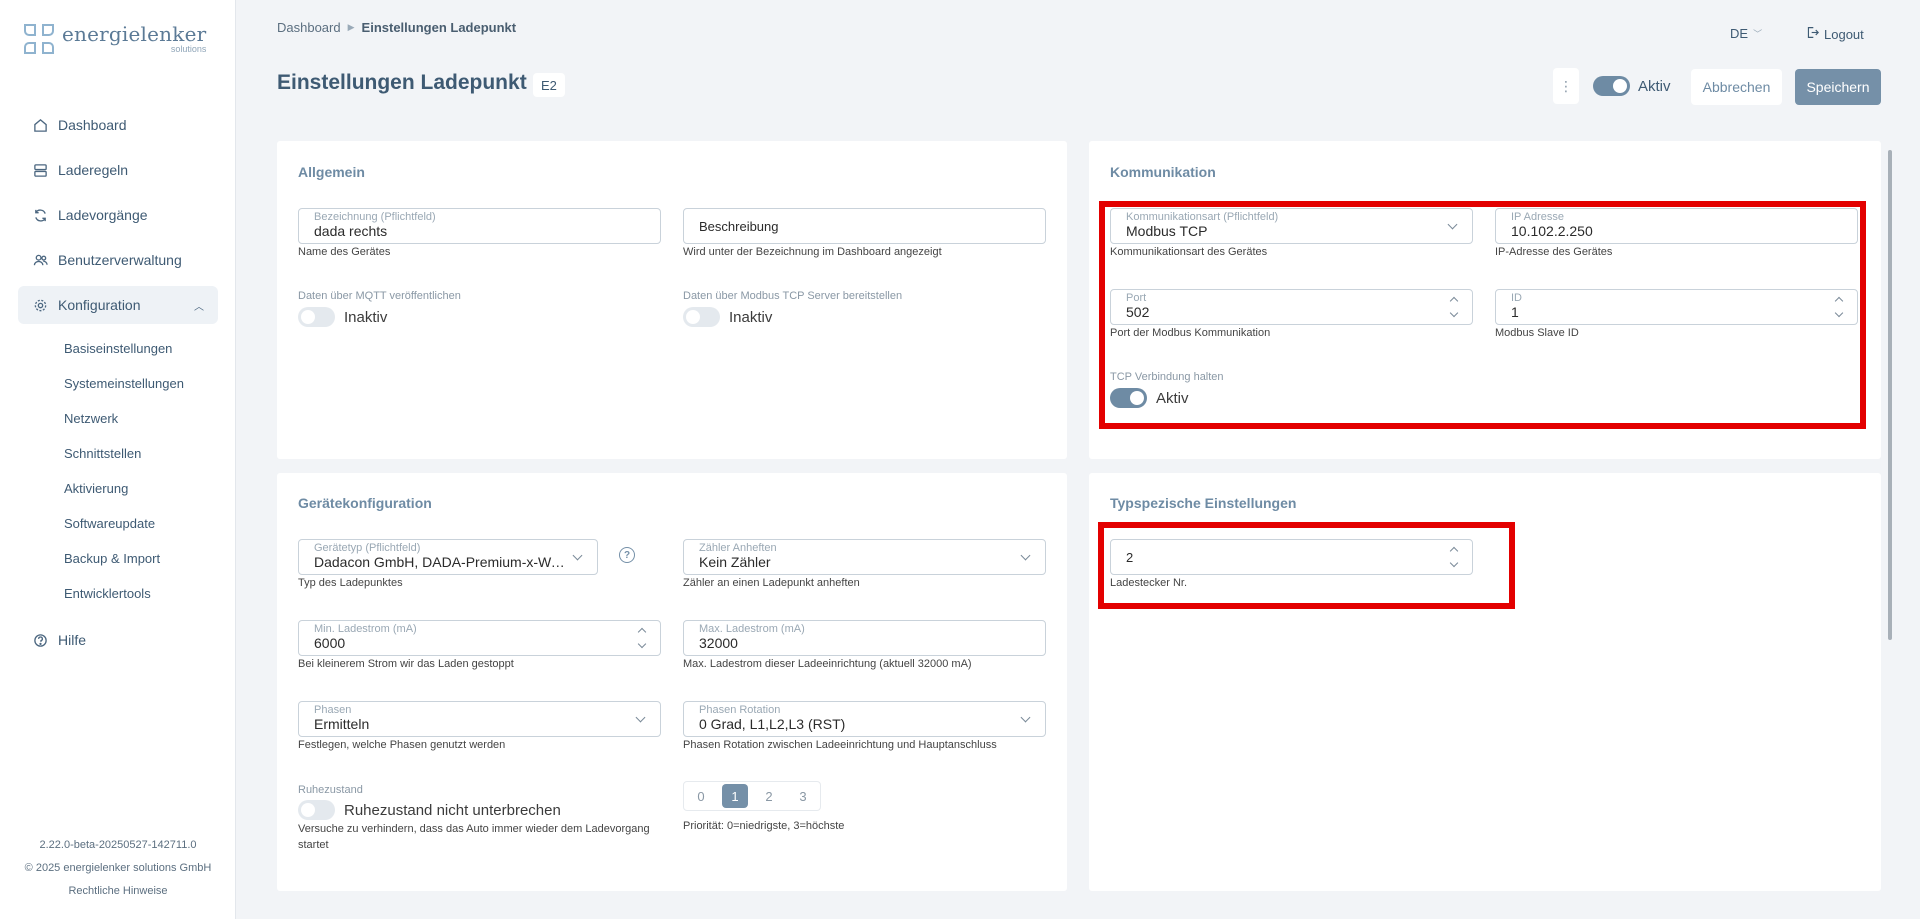 The height and width of the screenshot is (919, 1920). I want to click on nav-item-konfiguration: Konfiguration ︿, so click(118, 305).